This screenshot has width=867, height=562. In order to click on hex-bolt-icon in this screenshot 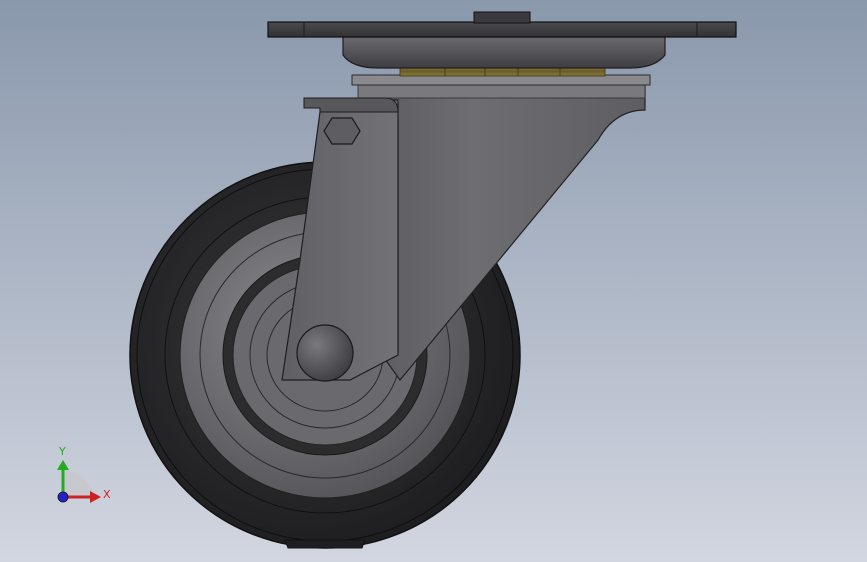, I will do `click(342, 131)`.